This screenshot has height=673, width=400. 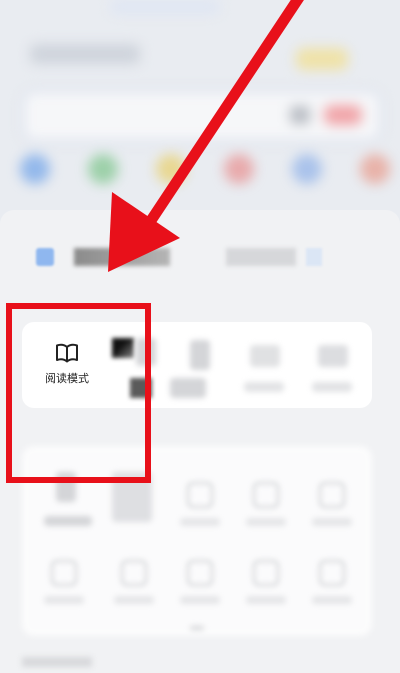 What do you see at coordinates (85, 54) in the screenshot?
I see `bg-app-logo` at bounding box center [85, 54].